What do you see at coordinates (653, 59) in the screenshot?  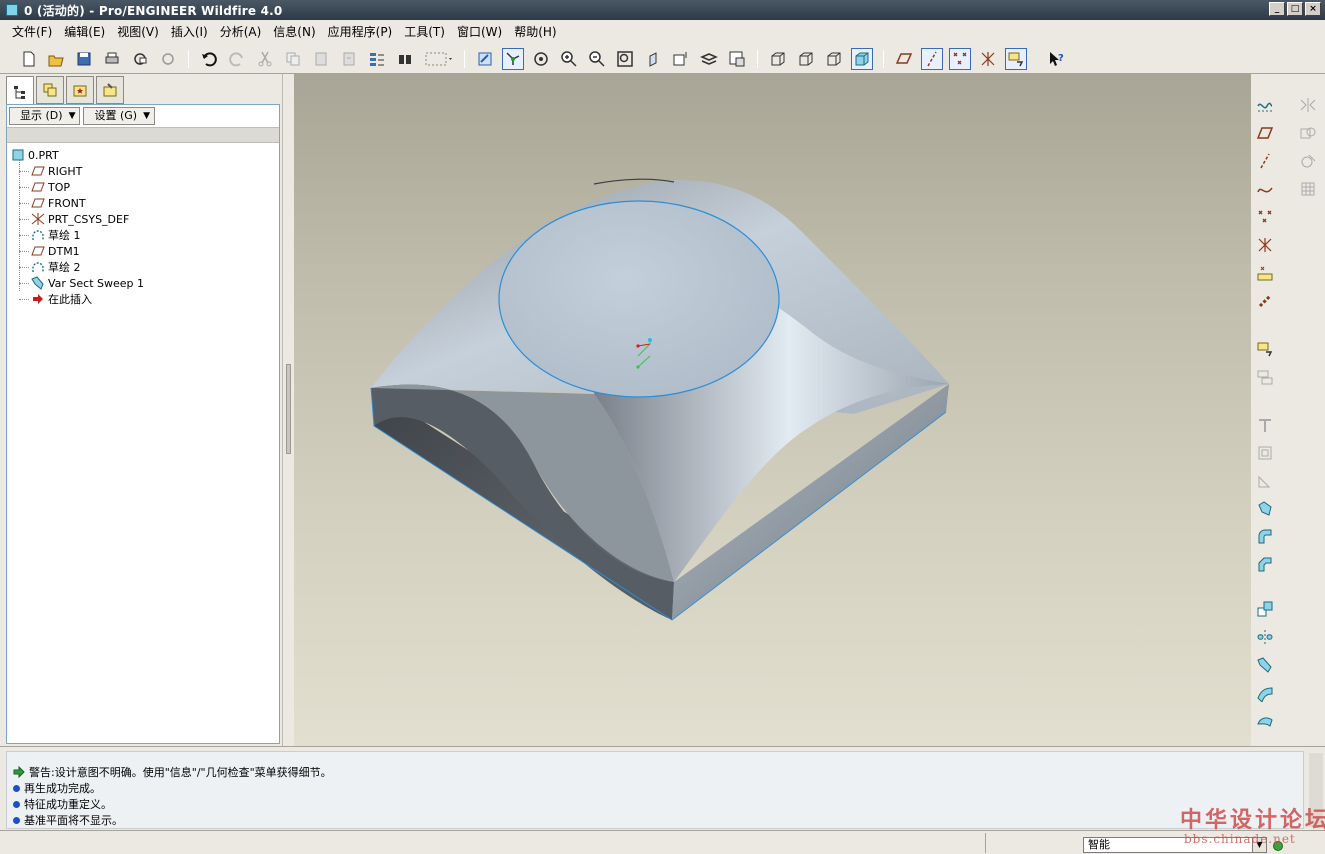 I see `reorient-icon` at bounding box center [653, 59].